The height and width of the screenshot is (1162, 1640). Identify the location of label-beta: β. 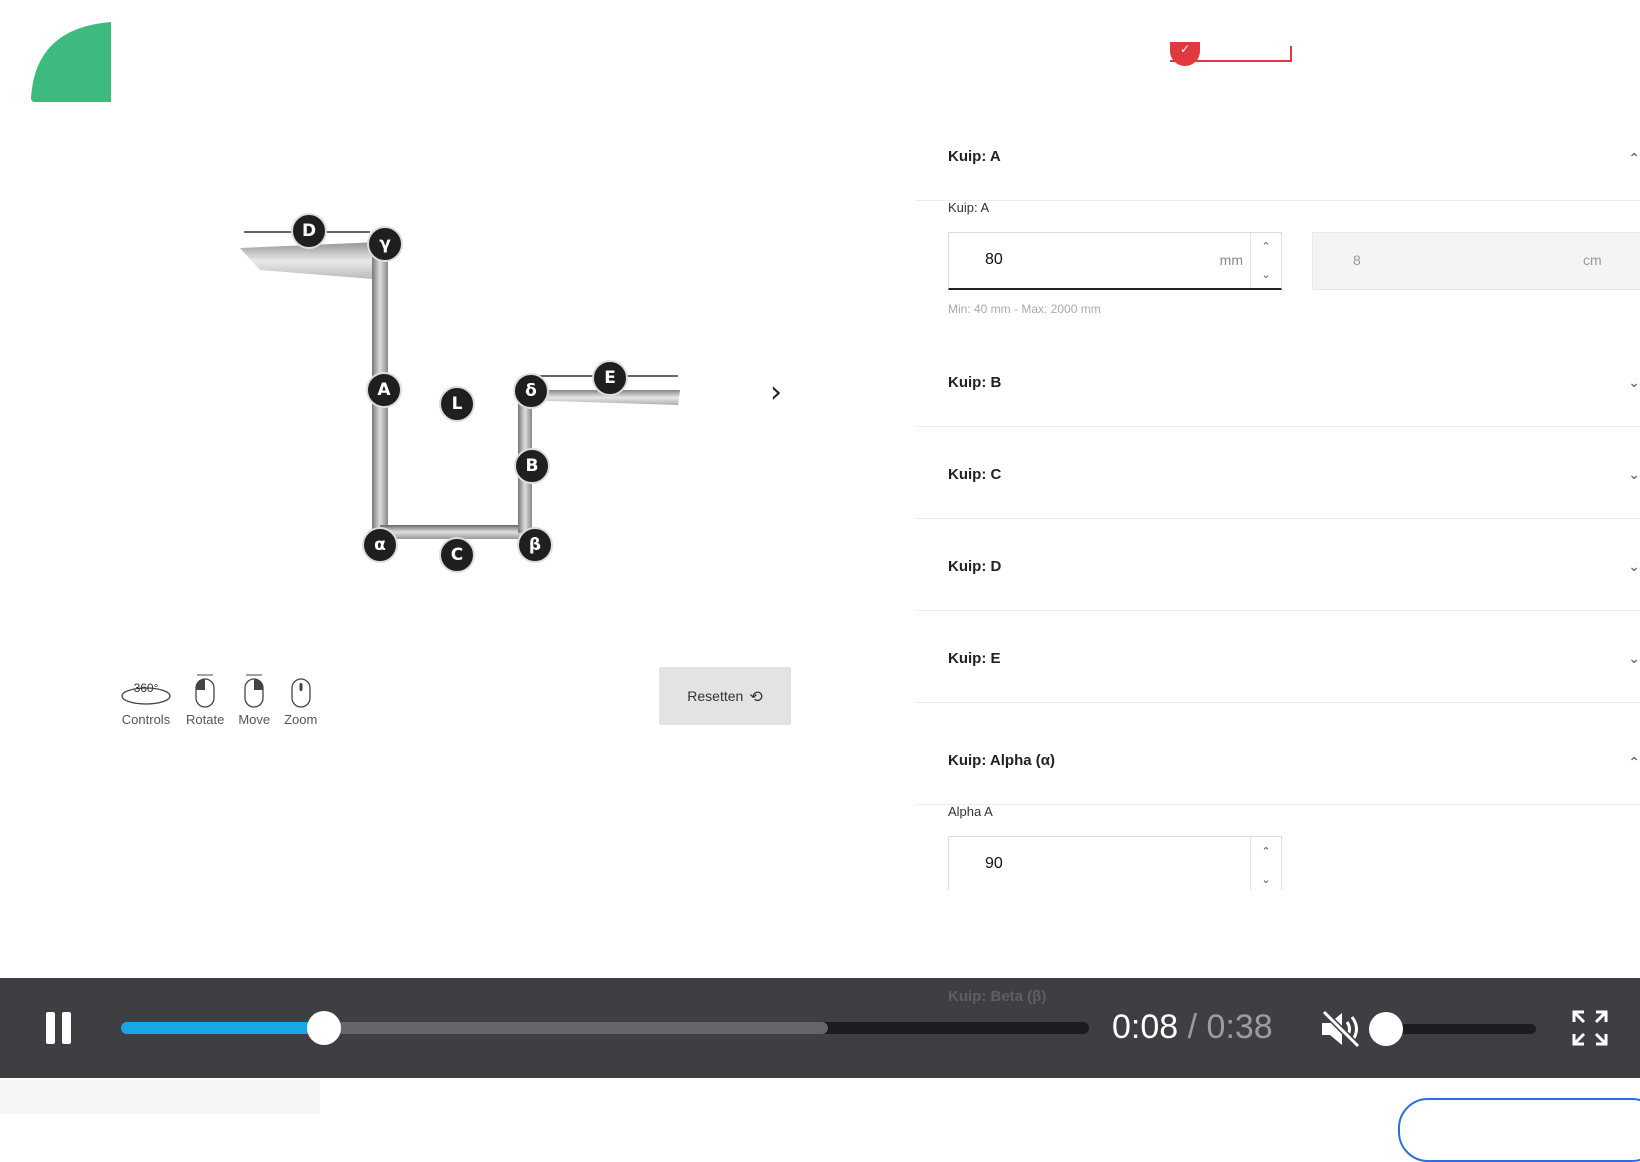
(535, 545).